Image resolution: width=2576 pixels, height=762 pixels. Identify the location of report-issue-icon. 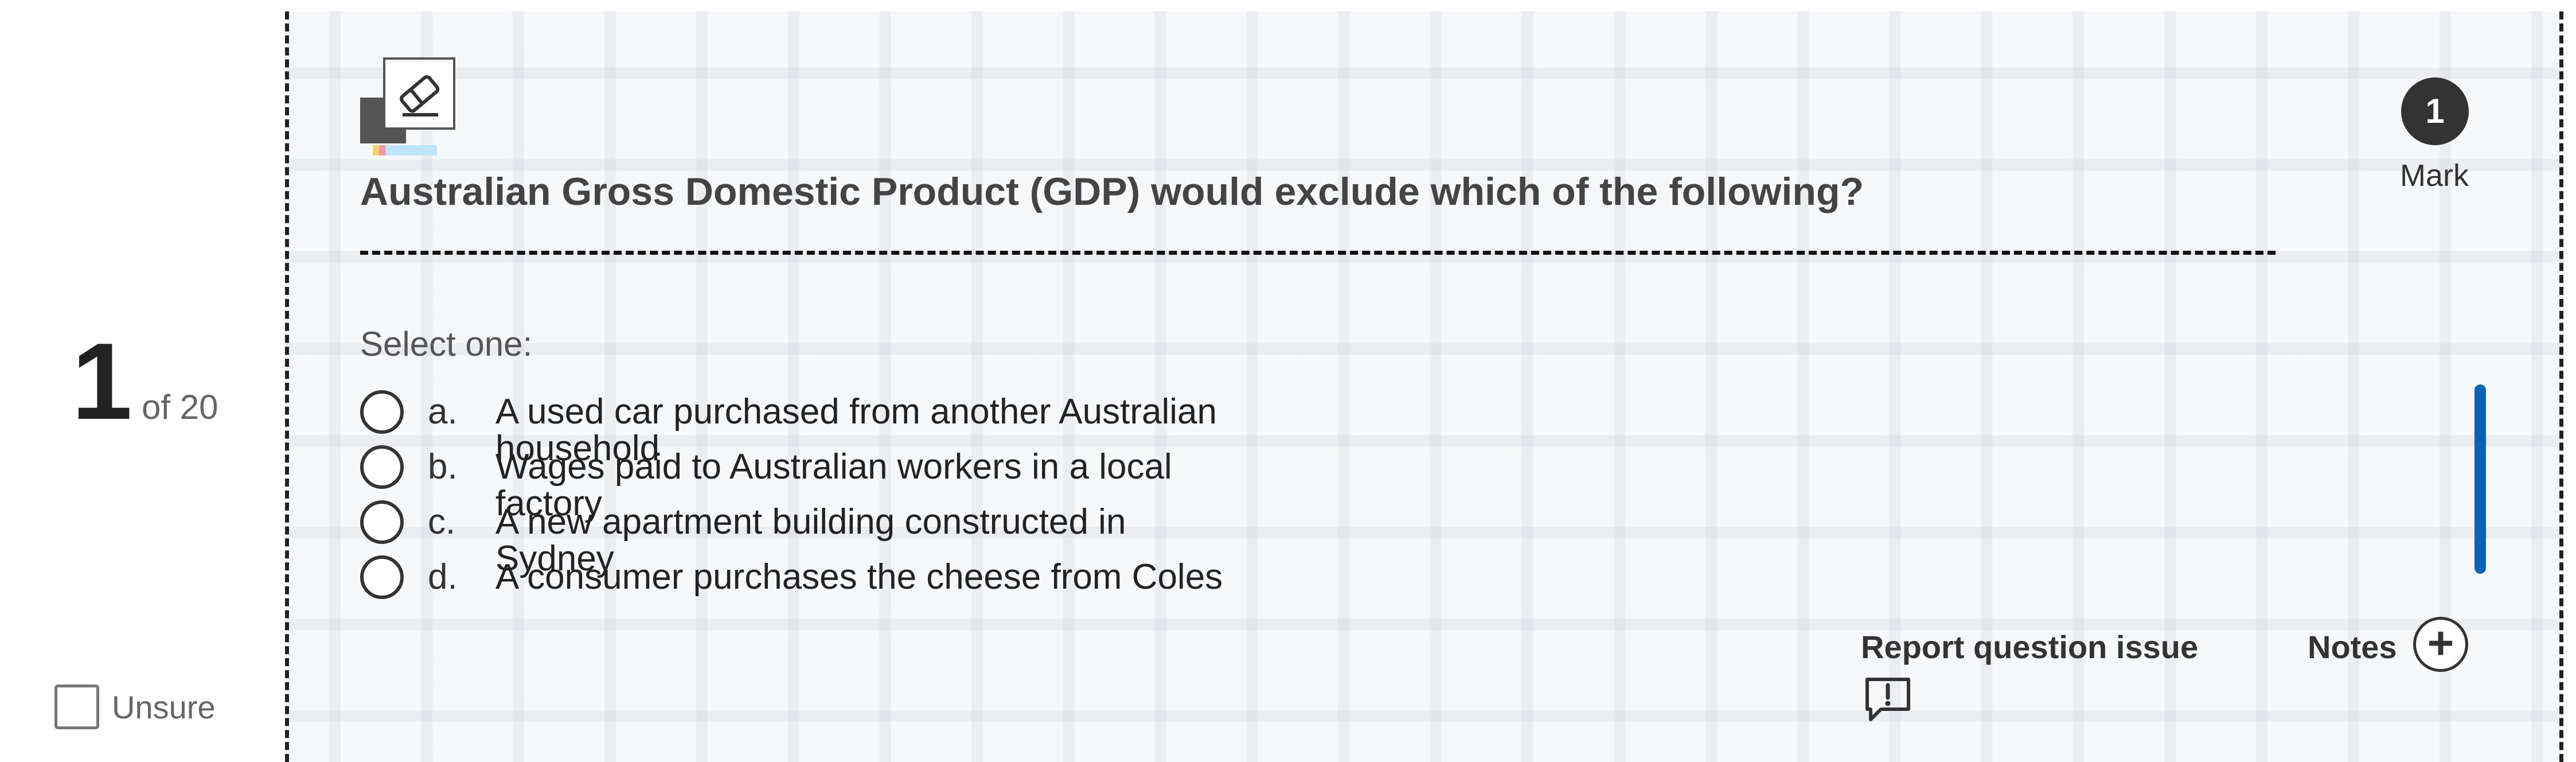
(1888, 700).